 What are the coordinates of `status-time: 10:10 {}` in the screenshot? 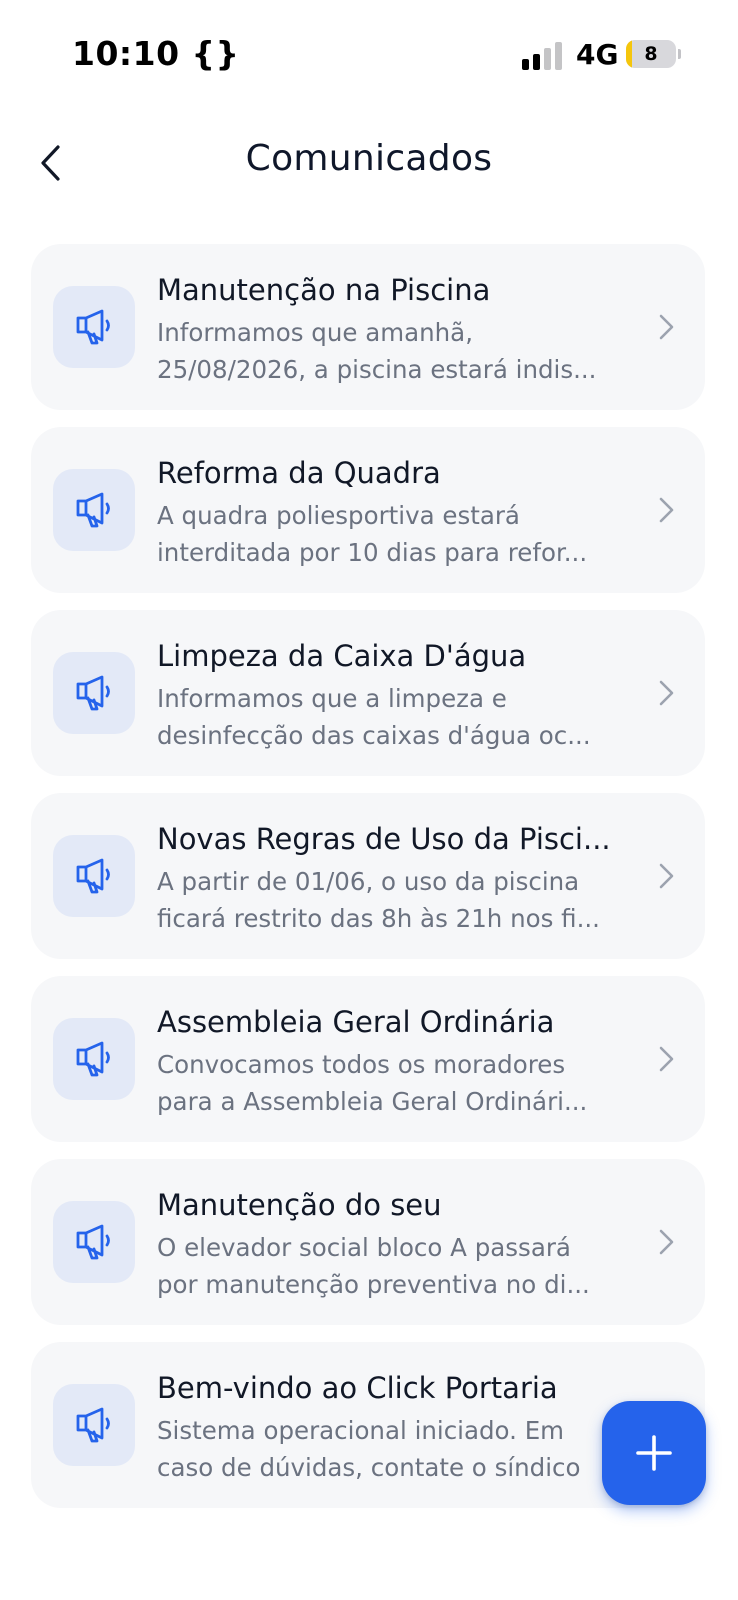 It's located at (156, 53).